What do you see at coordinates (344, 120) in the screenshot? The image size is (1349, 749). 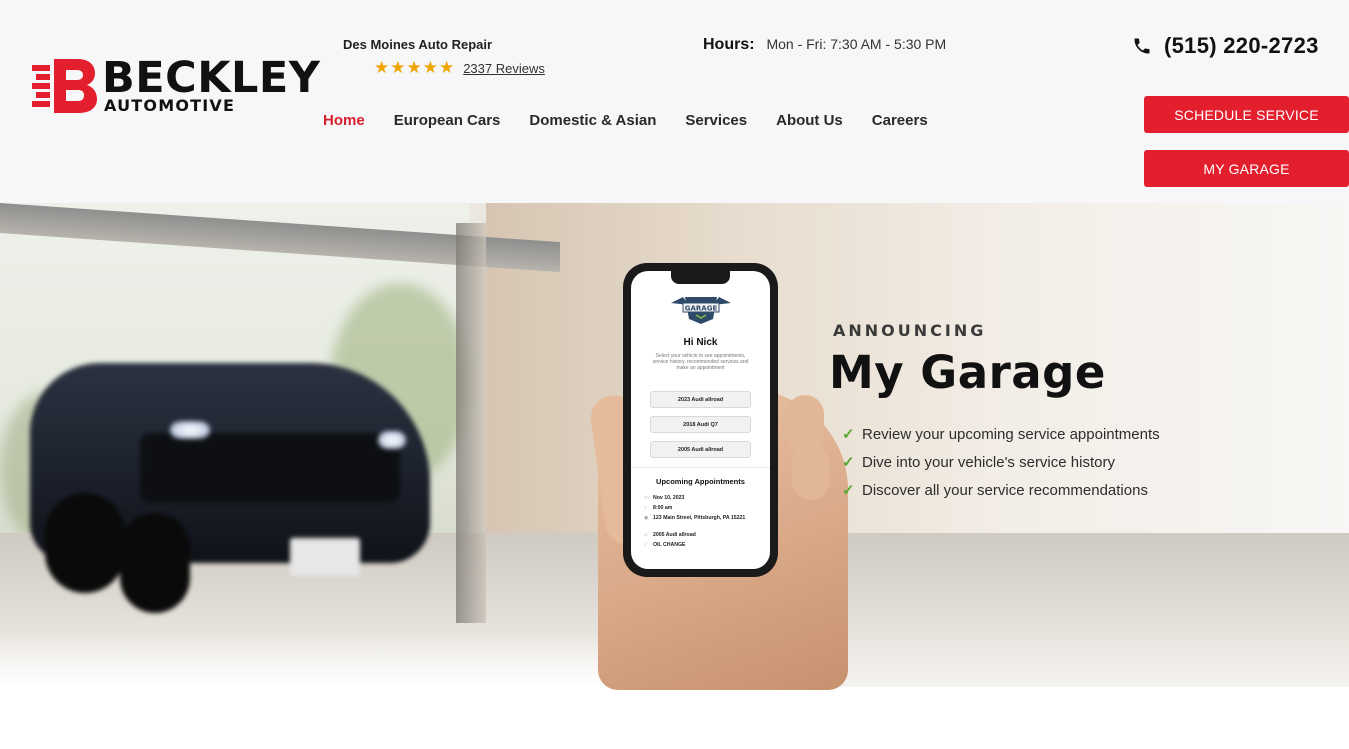 I see `nav-item-home: Home` at bounding box center [344, 120].